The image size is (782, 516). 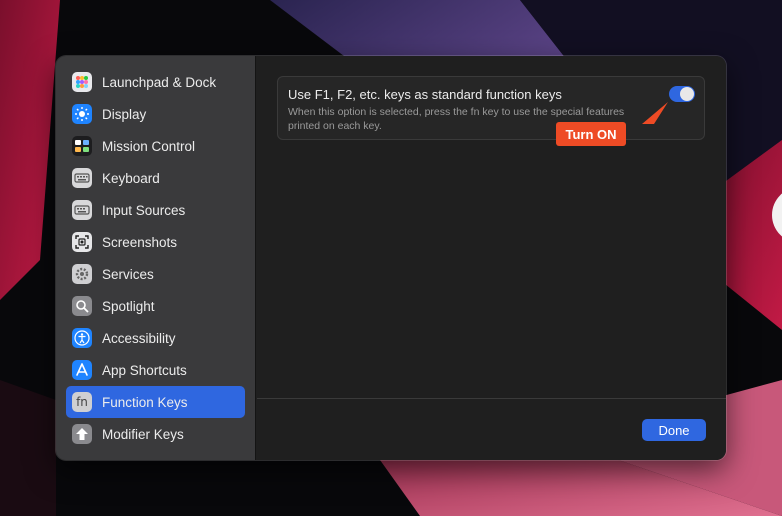 What do you see at coordinates (124, 114) in the screenshot?
I see `sidebar-item-label: Display` at bounding box center [124, 114].